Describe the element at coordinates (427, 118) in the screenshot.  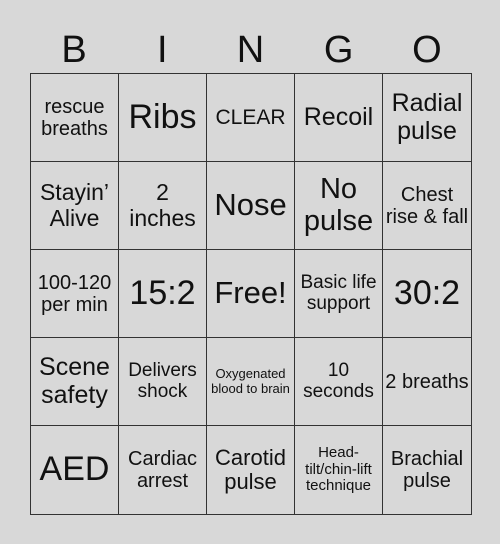
I see `bingo-cell: Radial pulse` at that location.